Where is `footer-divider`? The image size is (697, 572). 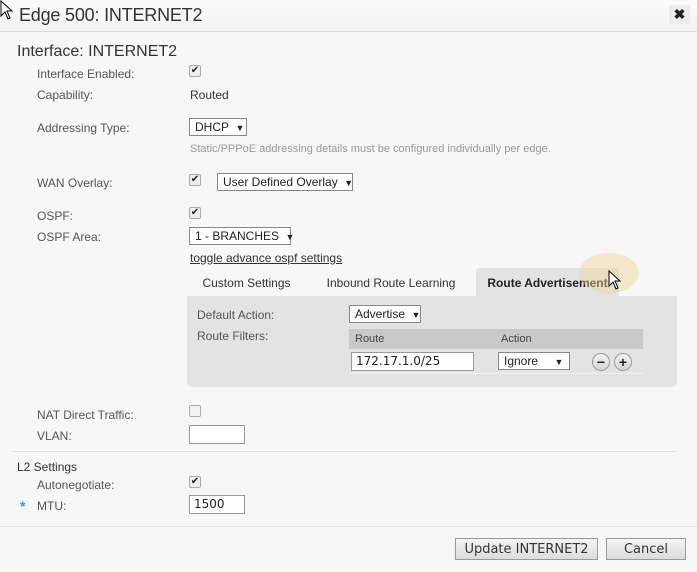
footer-divider is located at coordinates (348, 526).